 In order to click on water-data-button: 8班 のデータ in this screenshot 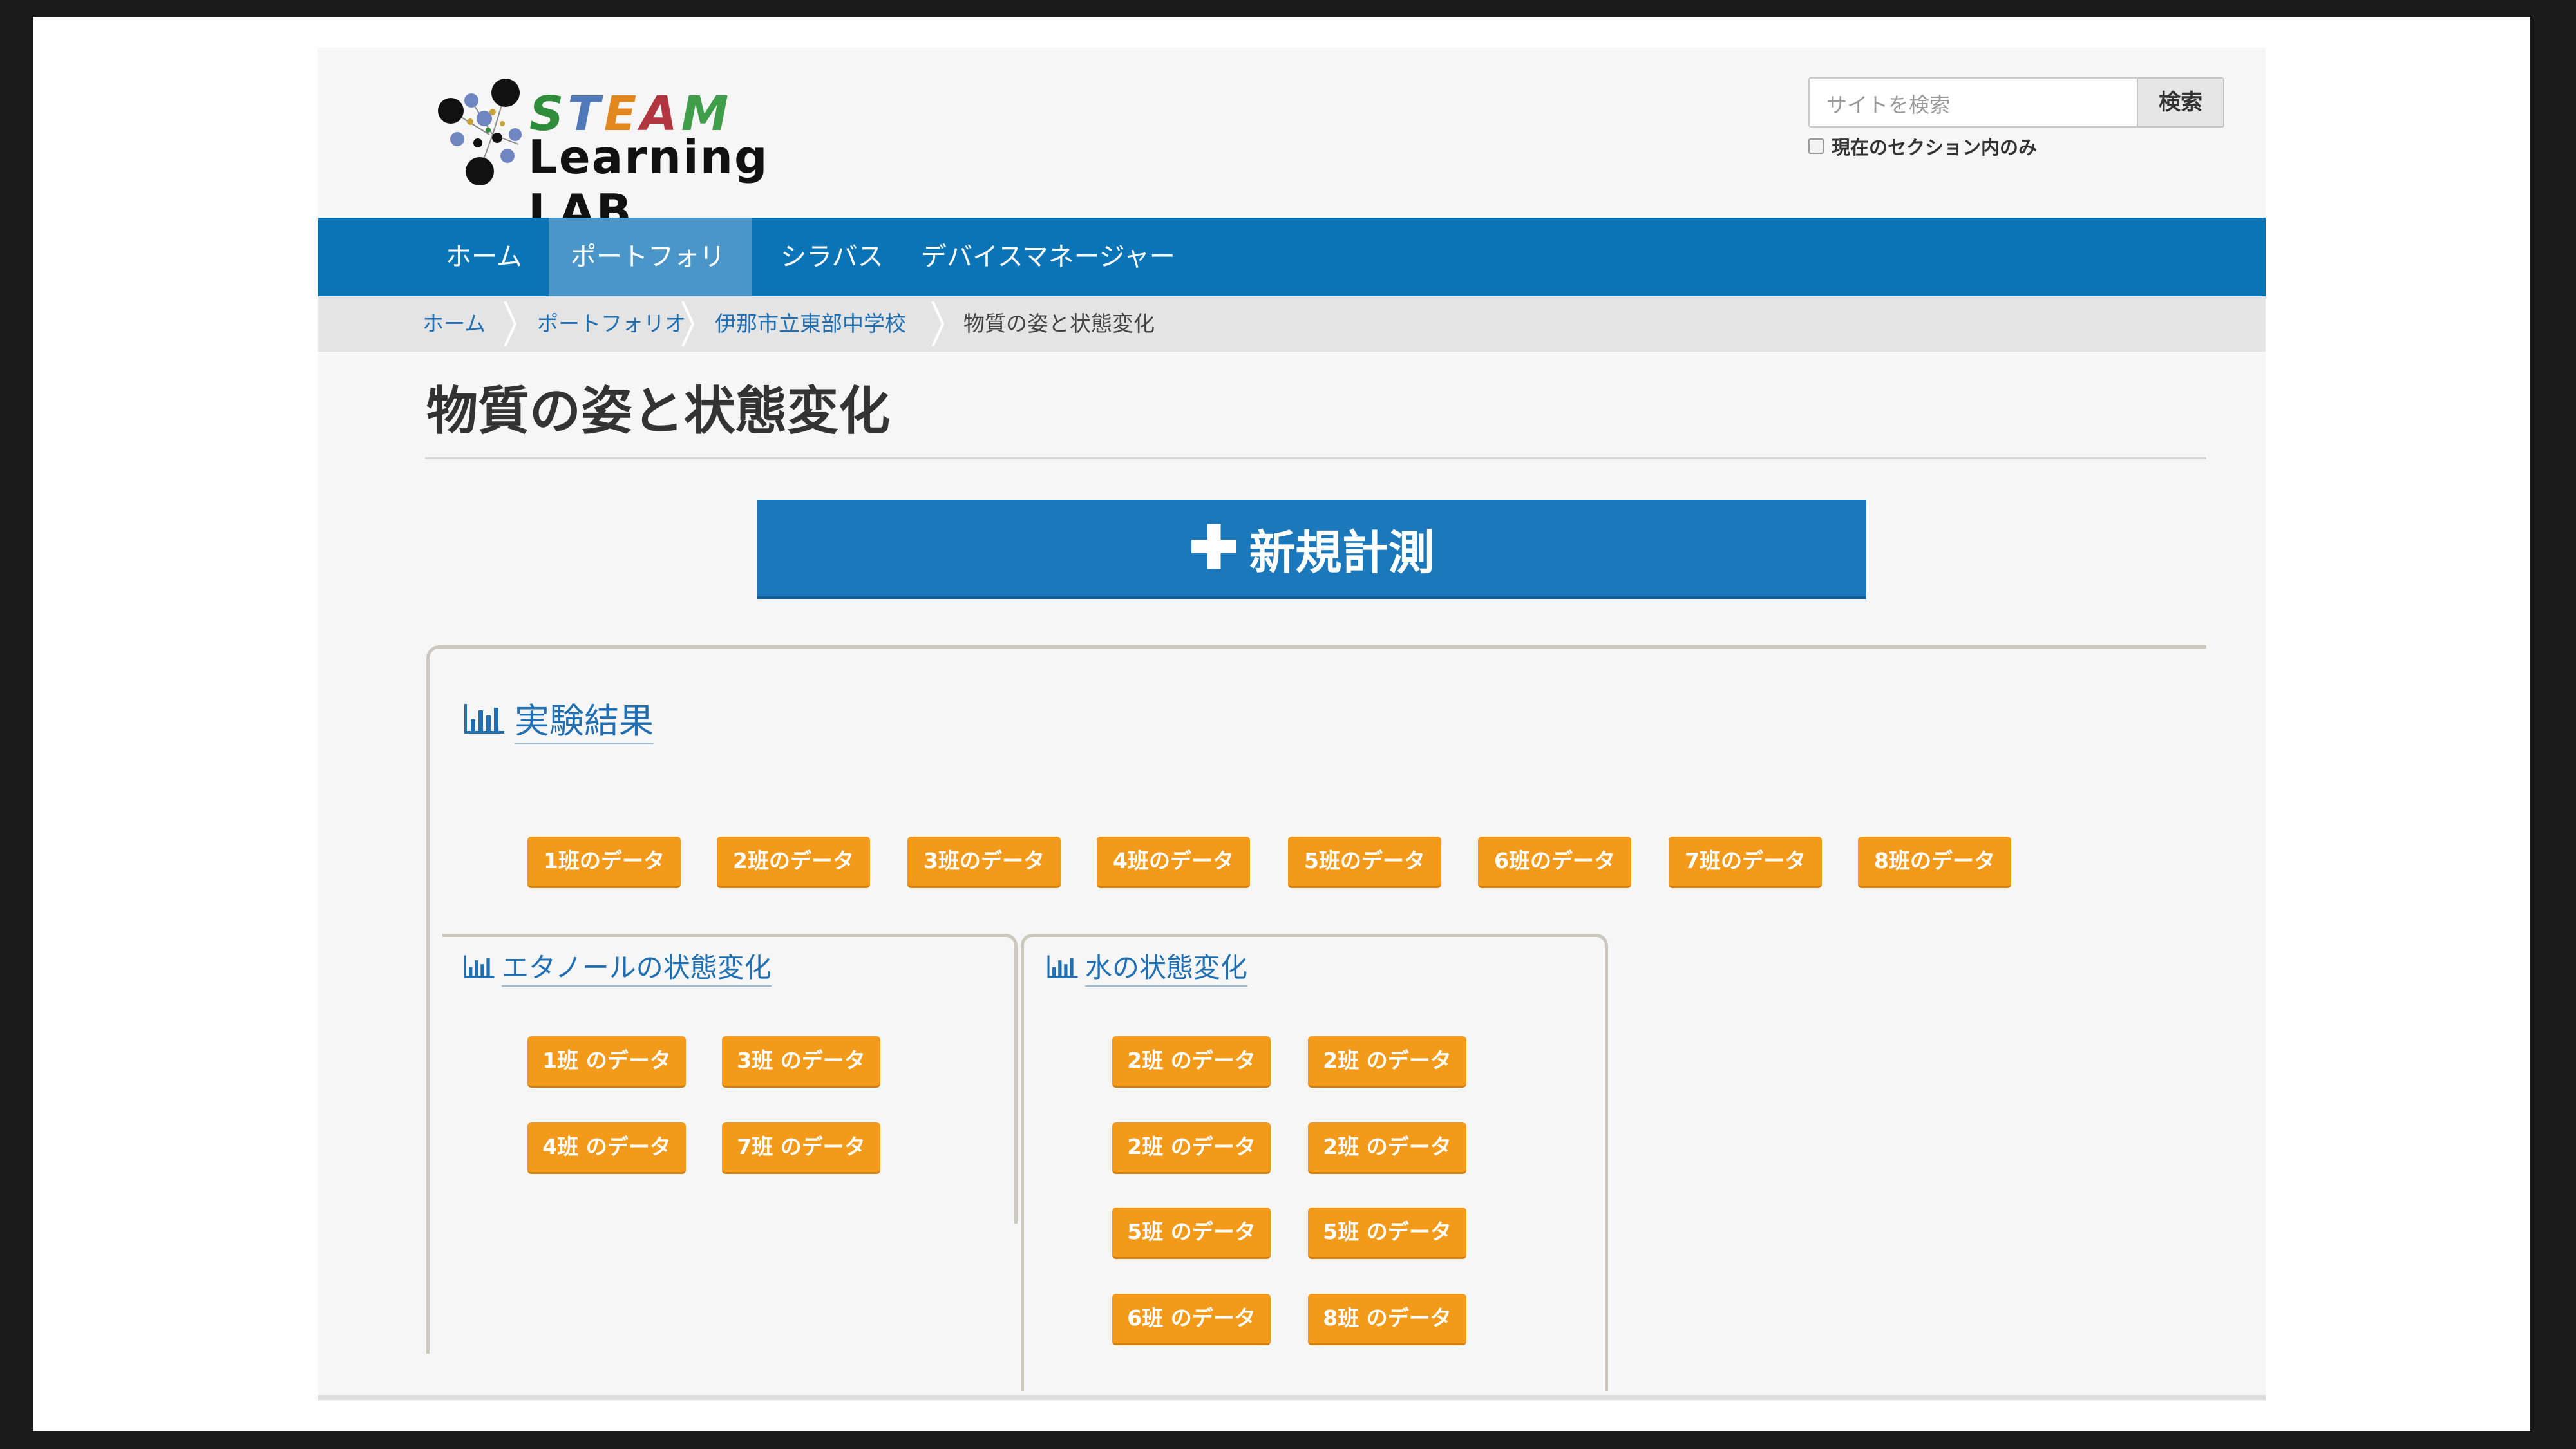, I will do `click(1387, 1319)`.